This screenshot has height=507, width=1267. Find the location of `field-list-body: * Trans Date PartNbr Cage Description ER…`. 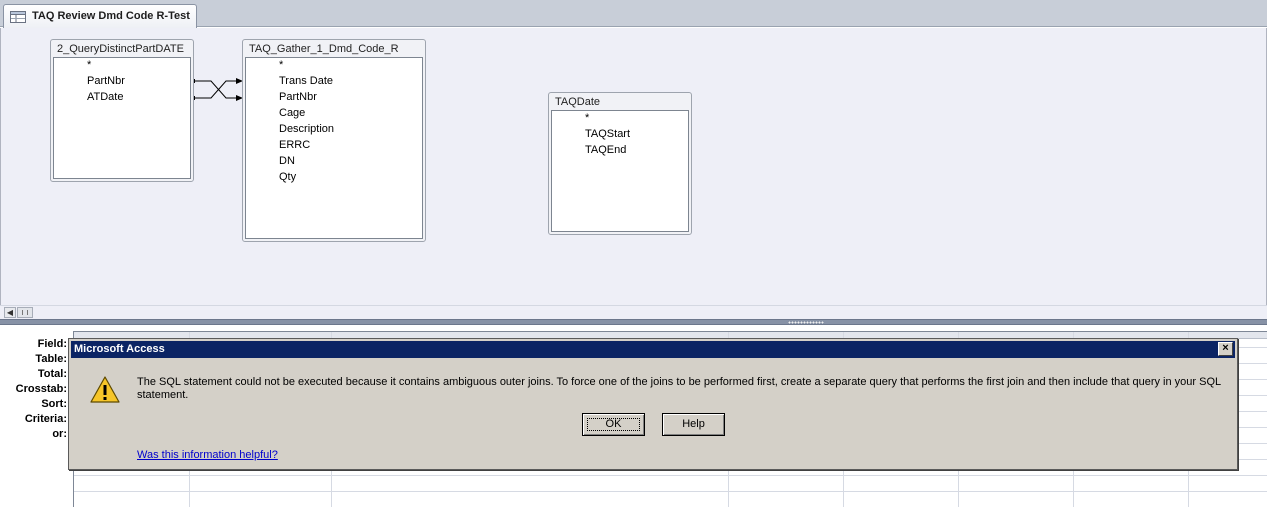

field-list-body: * Trans Date PartNbr Cage Description ER… is located at coordinates (334, 148).